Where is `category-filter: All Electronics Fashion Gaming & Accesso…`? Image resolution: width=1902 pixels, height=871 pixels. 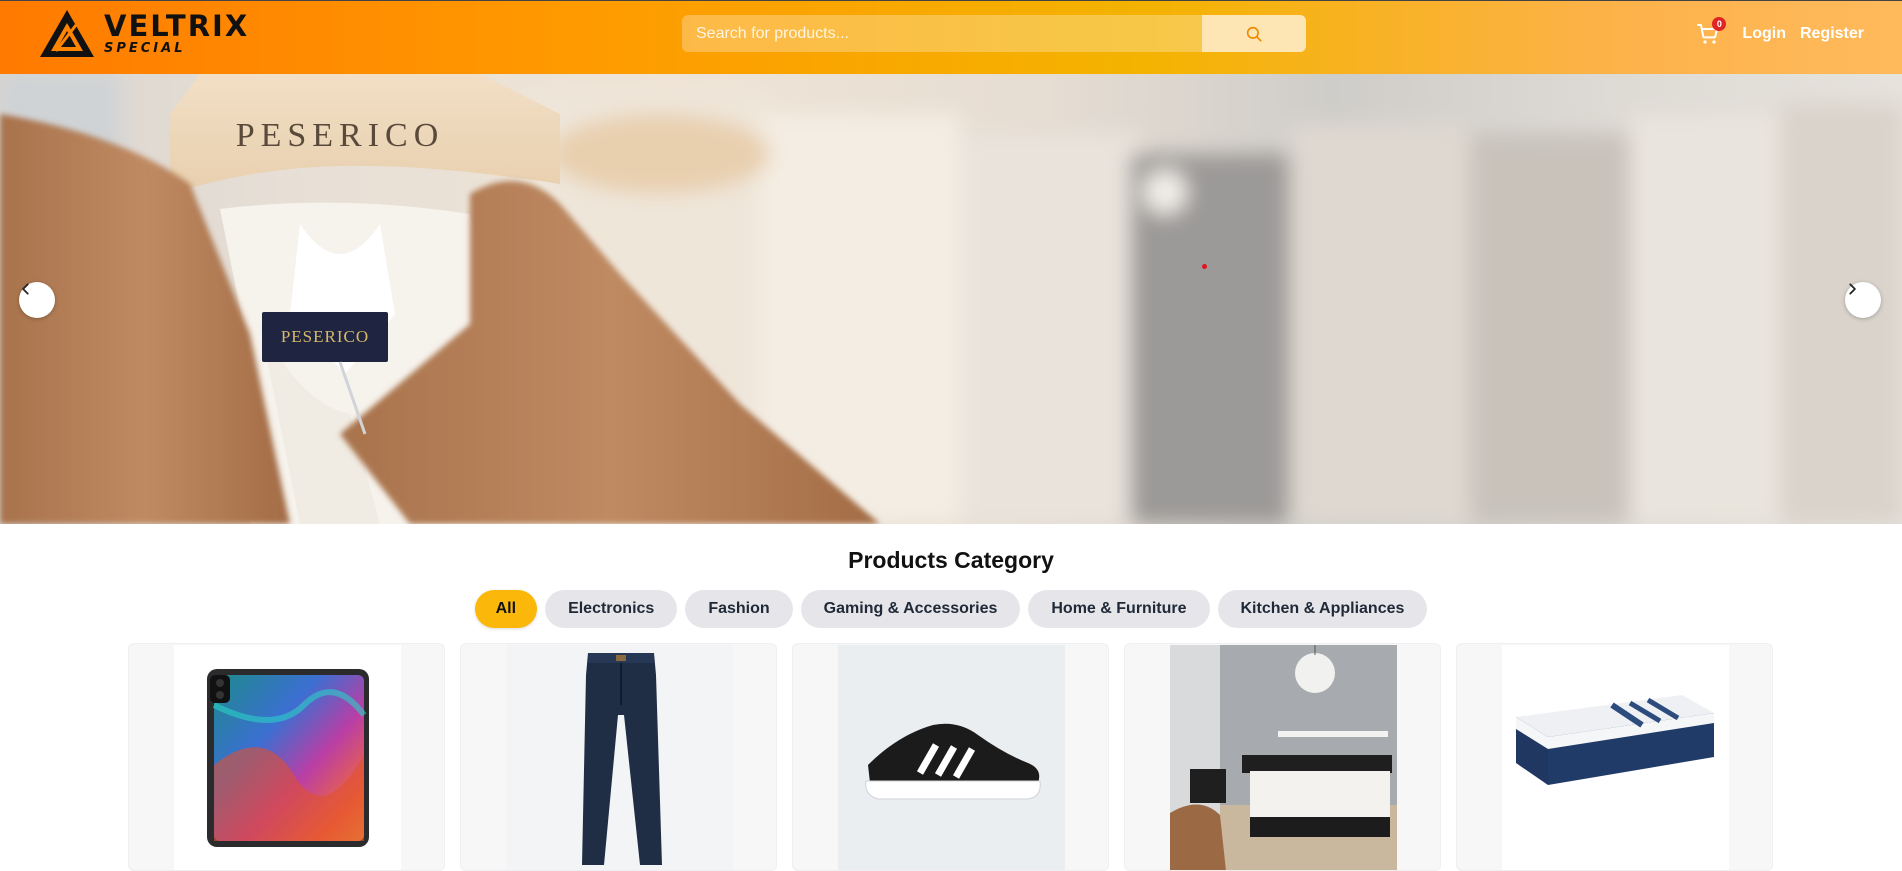 category-filter: All Electronics Fashion Gaming & Accesso… is located at coordinates (951, 609).